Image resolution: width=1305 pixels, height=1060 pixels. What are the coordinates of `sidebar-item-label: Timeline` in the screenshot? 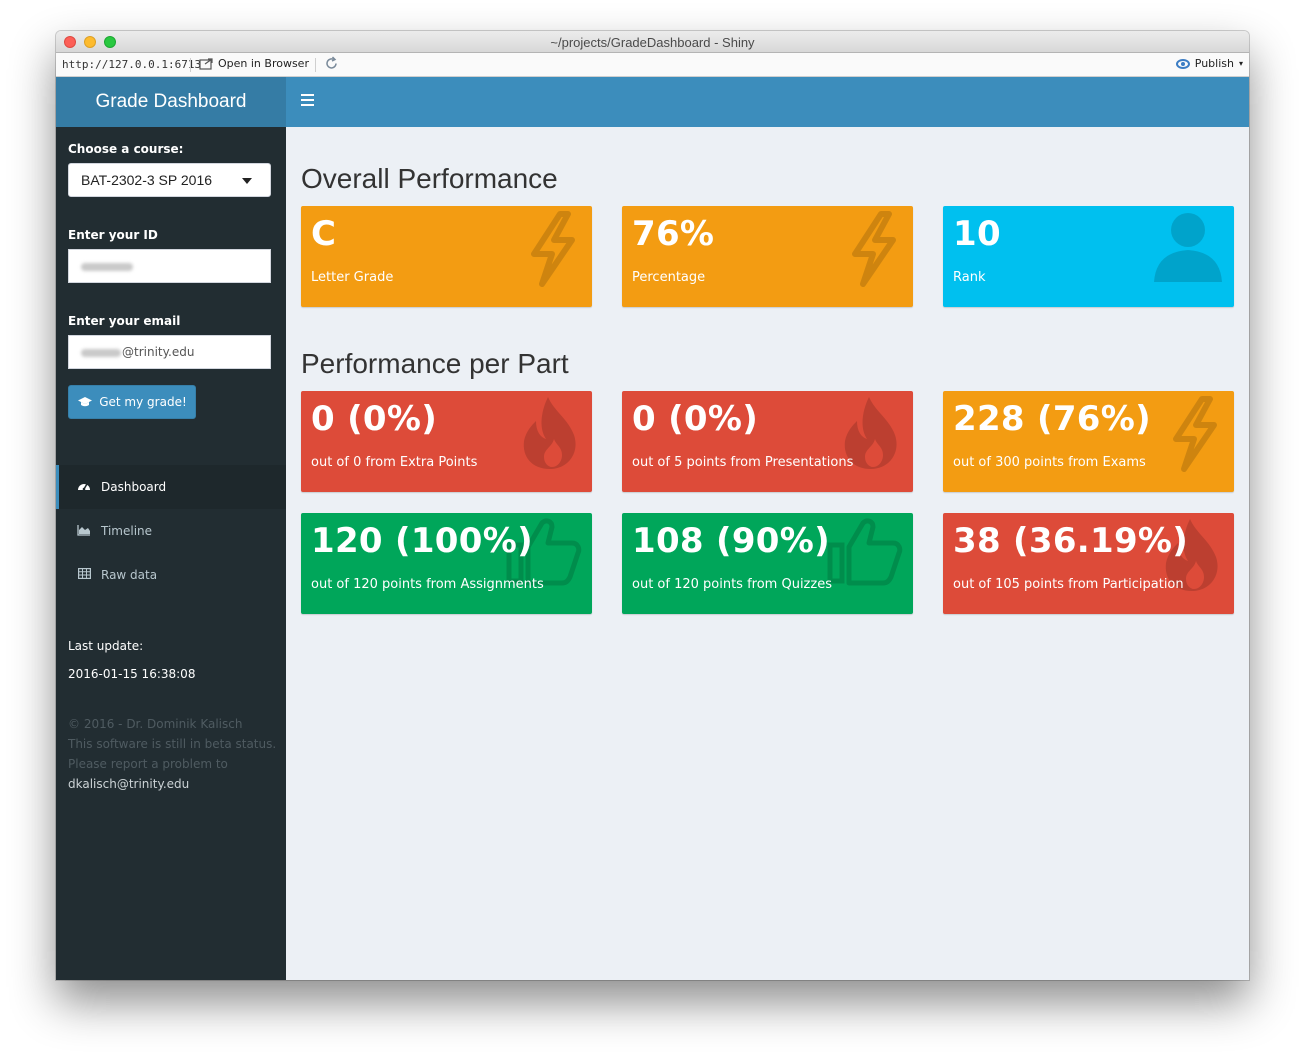 It's located at (127, 531).